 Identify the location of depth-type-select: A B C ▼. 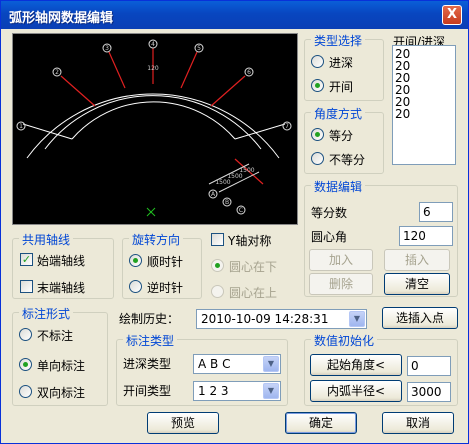
(237, 364).